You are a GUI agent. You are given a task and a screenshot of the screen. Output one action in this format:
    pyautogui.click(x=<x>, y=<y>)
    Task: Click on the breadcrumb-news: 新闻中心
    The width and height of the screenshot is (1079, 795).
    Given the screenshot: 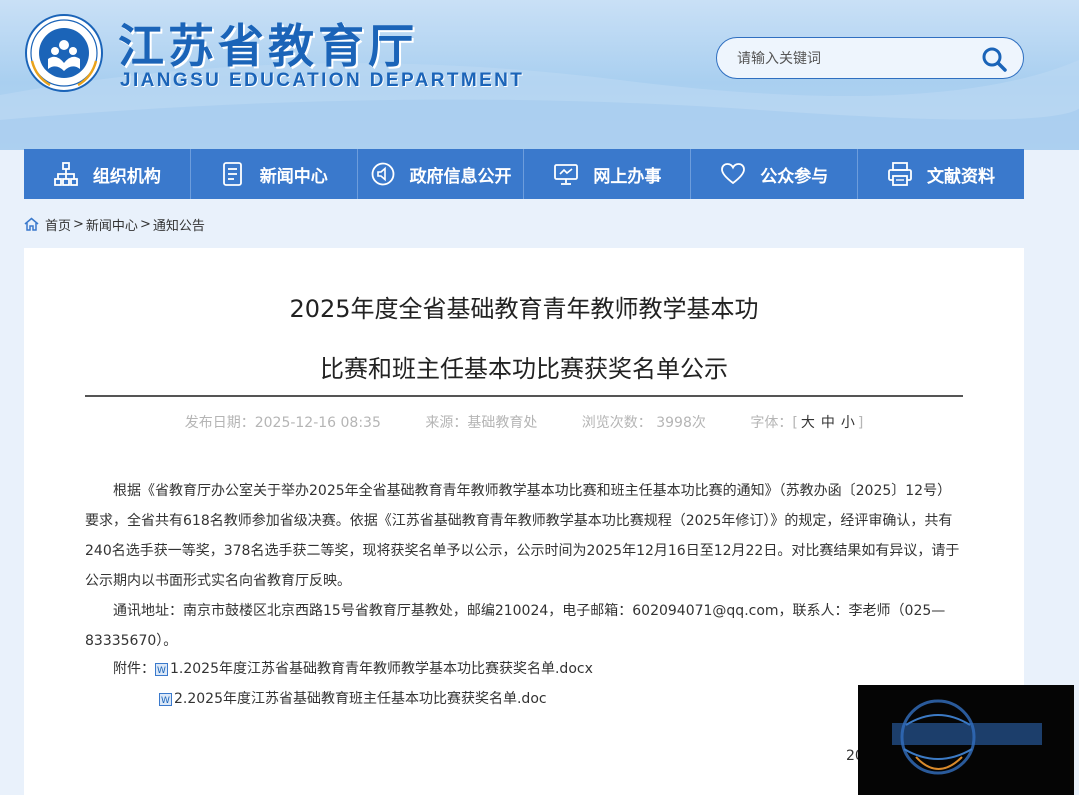 What is the action you would take?
    pyautogui.click(x=112, y=224)
    